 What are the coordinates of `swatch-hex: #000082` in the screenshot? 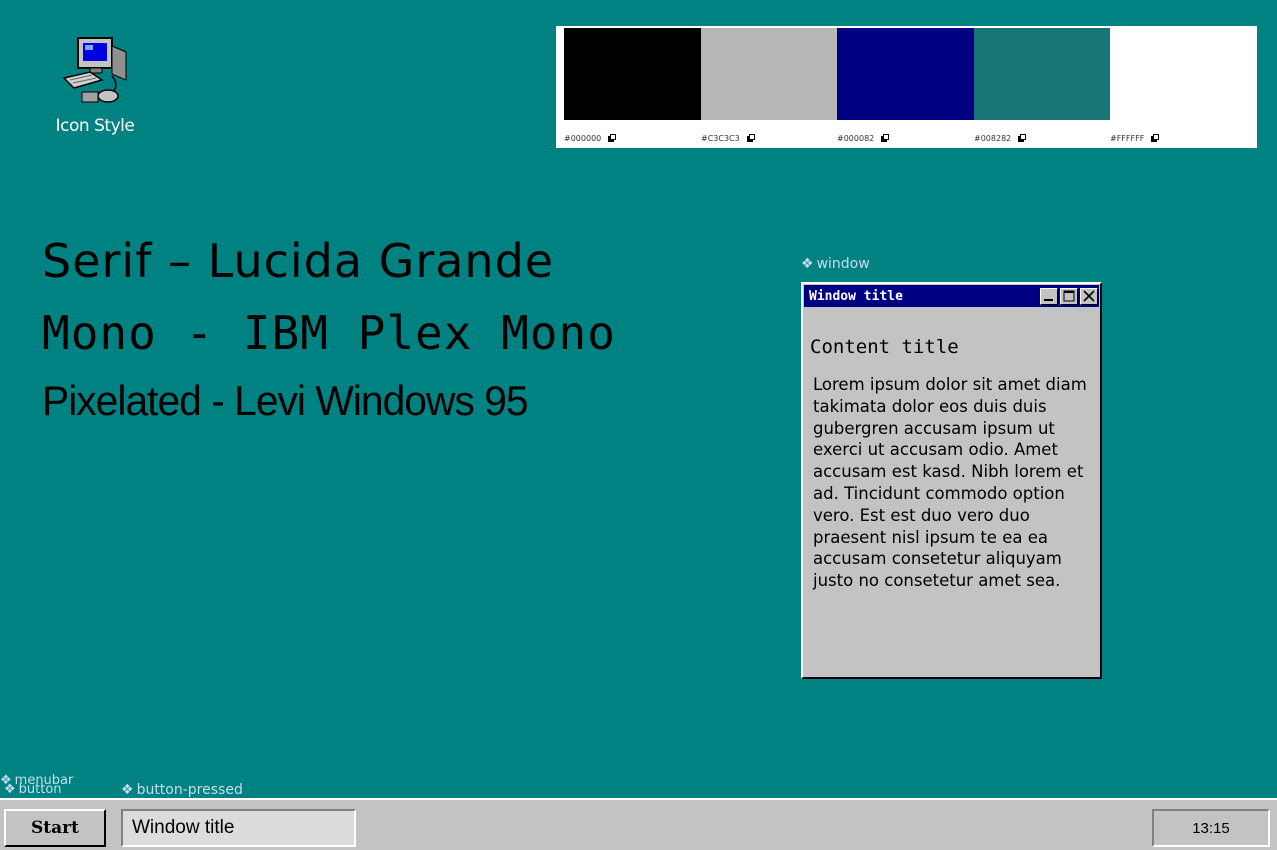 It's located at (856, 138).